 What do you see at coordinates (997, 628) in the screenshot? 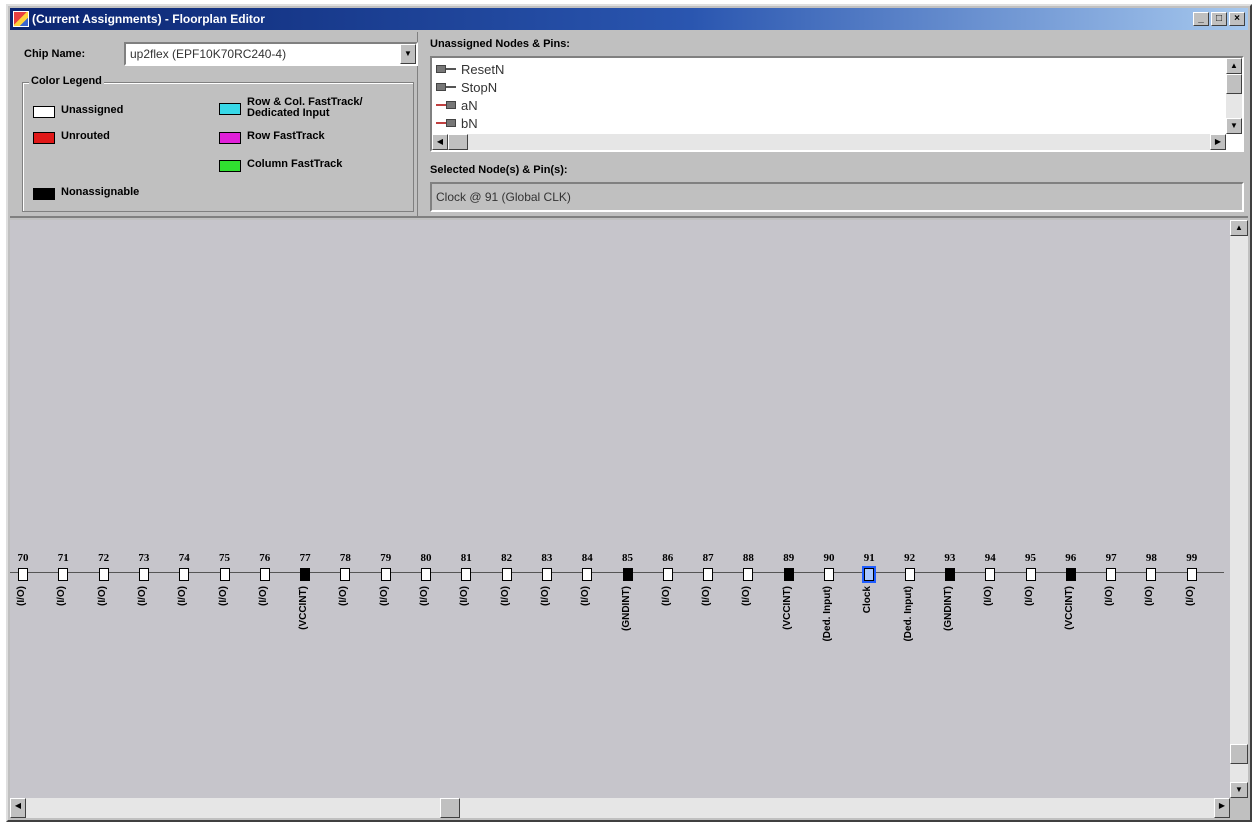
I see `pin-94: 94 (I/O)` at bounding box center [997, 628].